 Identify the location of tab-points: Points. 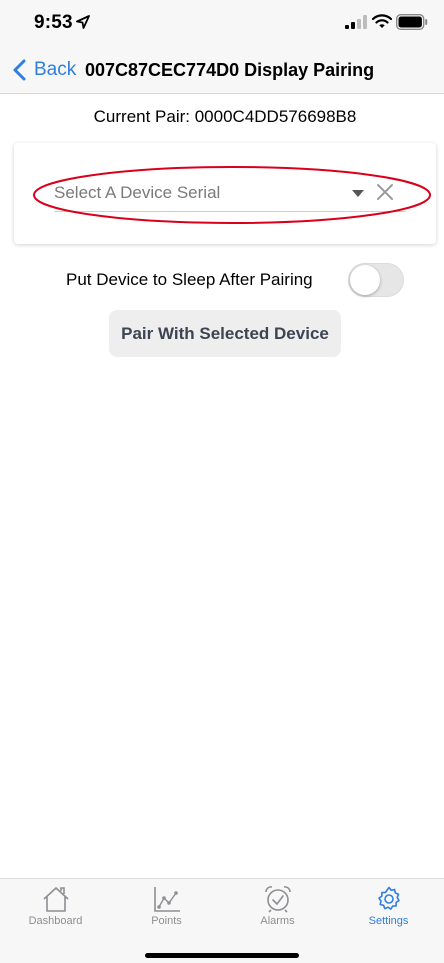
(166, 909).